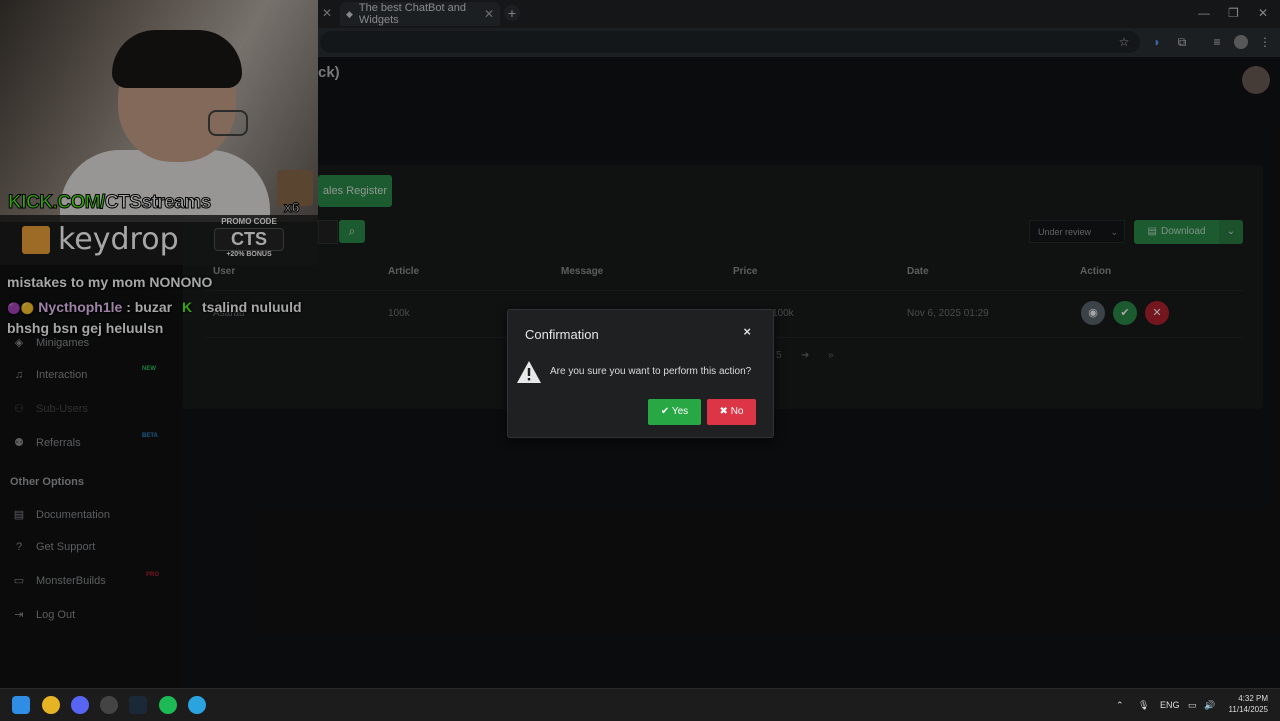  Describe the element at coordinates (1209, 705) in the screenshot. I see `volume-icon: 🔊` at that location.